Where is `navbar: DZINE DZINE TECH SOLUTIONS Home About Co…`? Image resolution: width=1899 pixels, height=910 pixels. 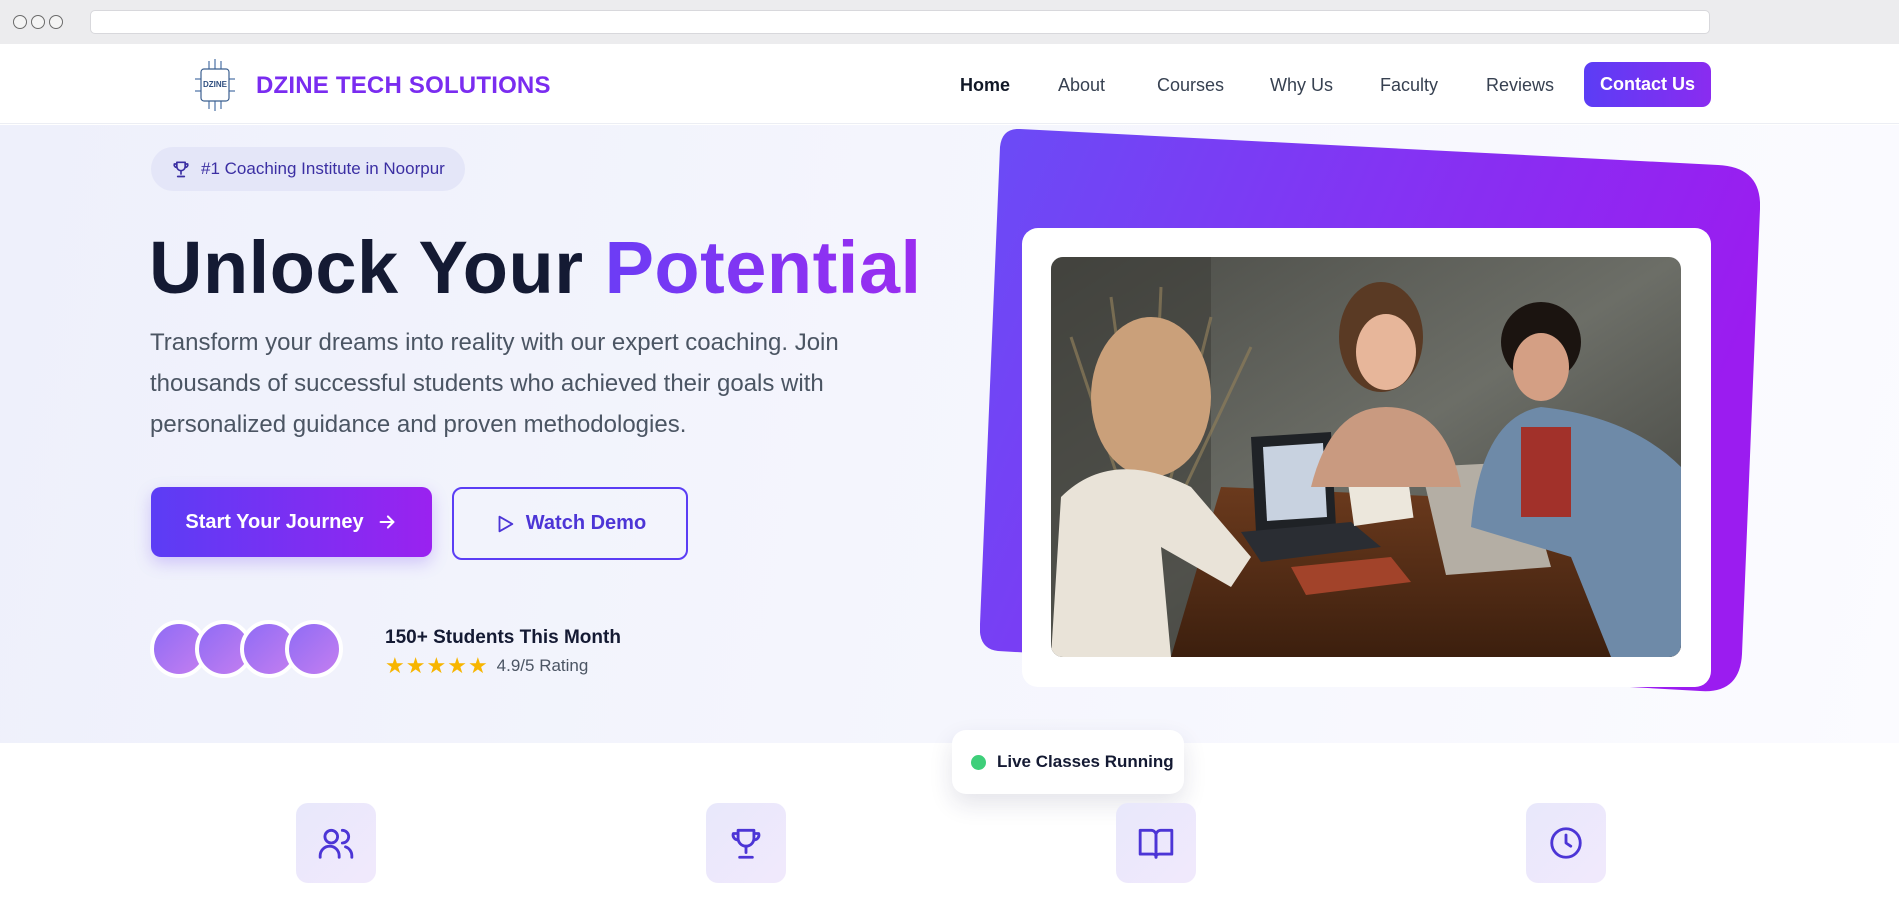
navbar: DZINE DZINE TECH SOLUTIONS Home About Co… is located at coordinates (949, 84).